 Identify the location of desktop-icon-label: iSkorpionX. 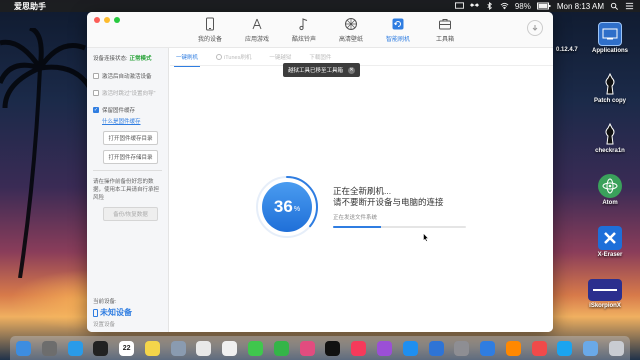
(605, 306).